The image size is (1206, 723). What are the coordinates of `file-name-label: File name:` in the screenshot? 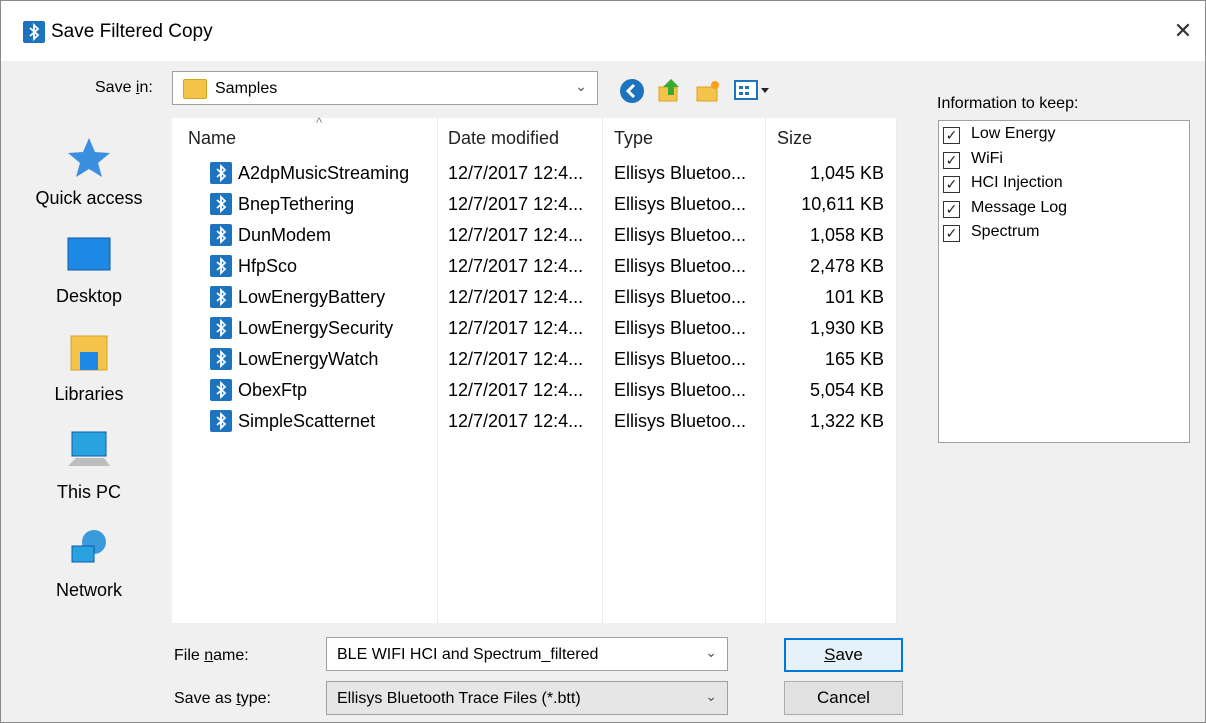 It's located at (211, 655).